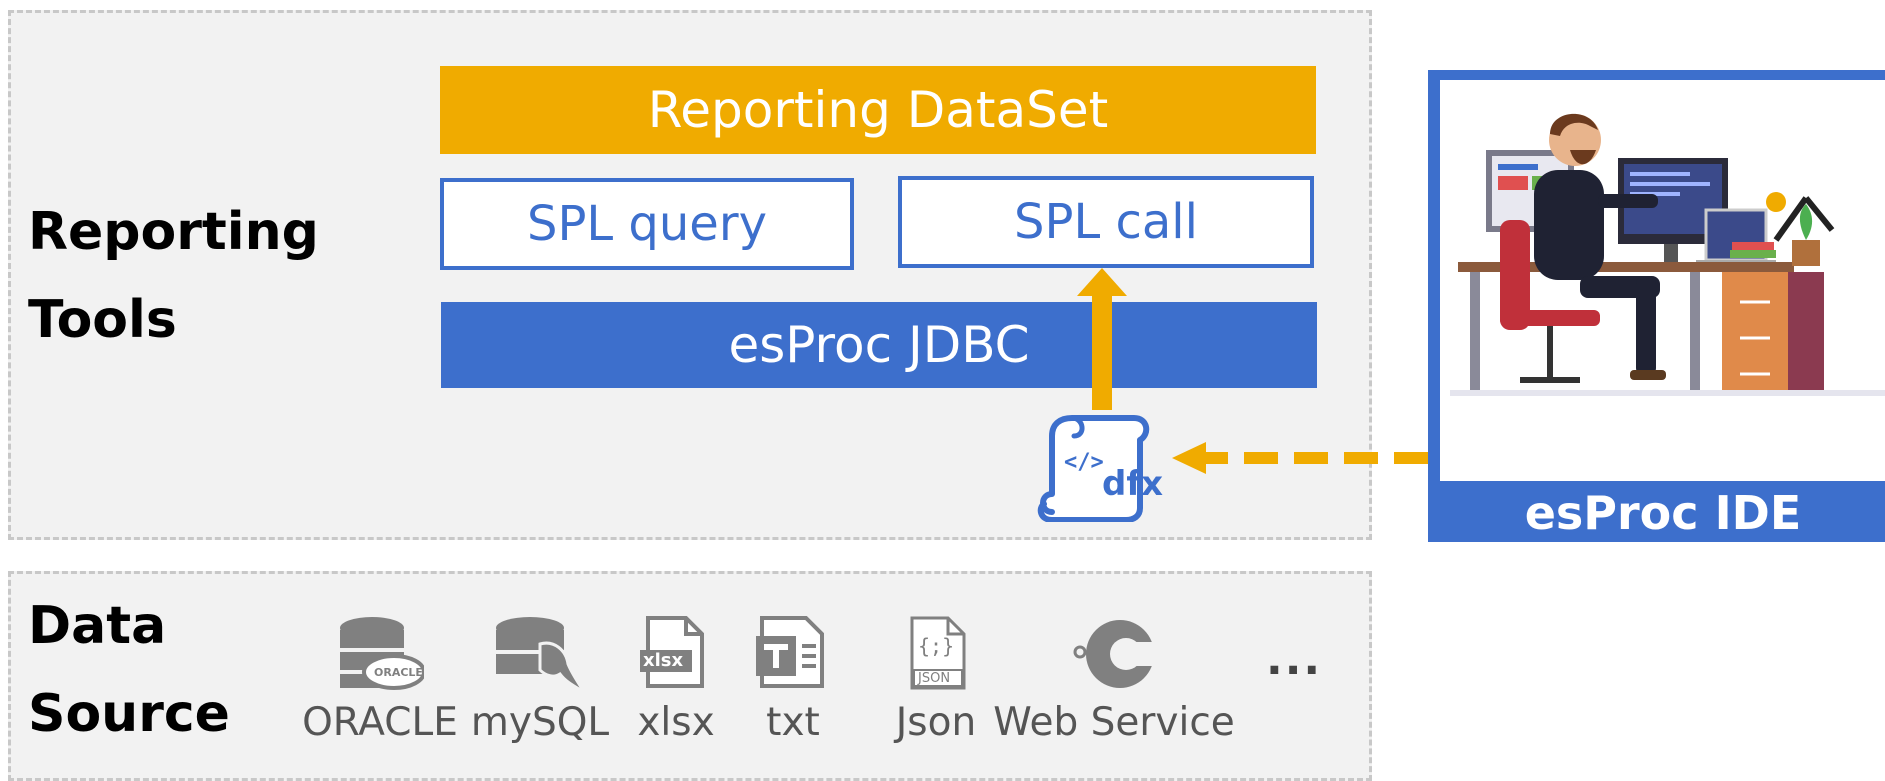 The image size is (1885, 781). What do you see at coordinates (1667, 254) in the screenshot?
I see `developer-at-desk-illustration` at bounding box center [1667, 254].